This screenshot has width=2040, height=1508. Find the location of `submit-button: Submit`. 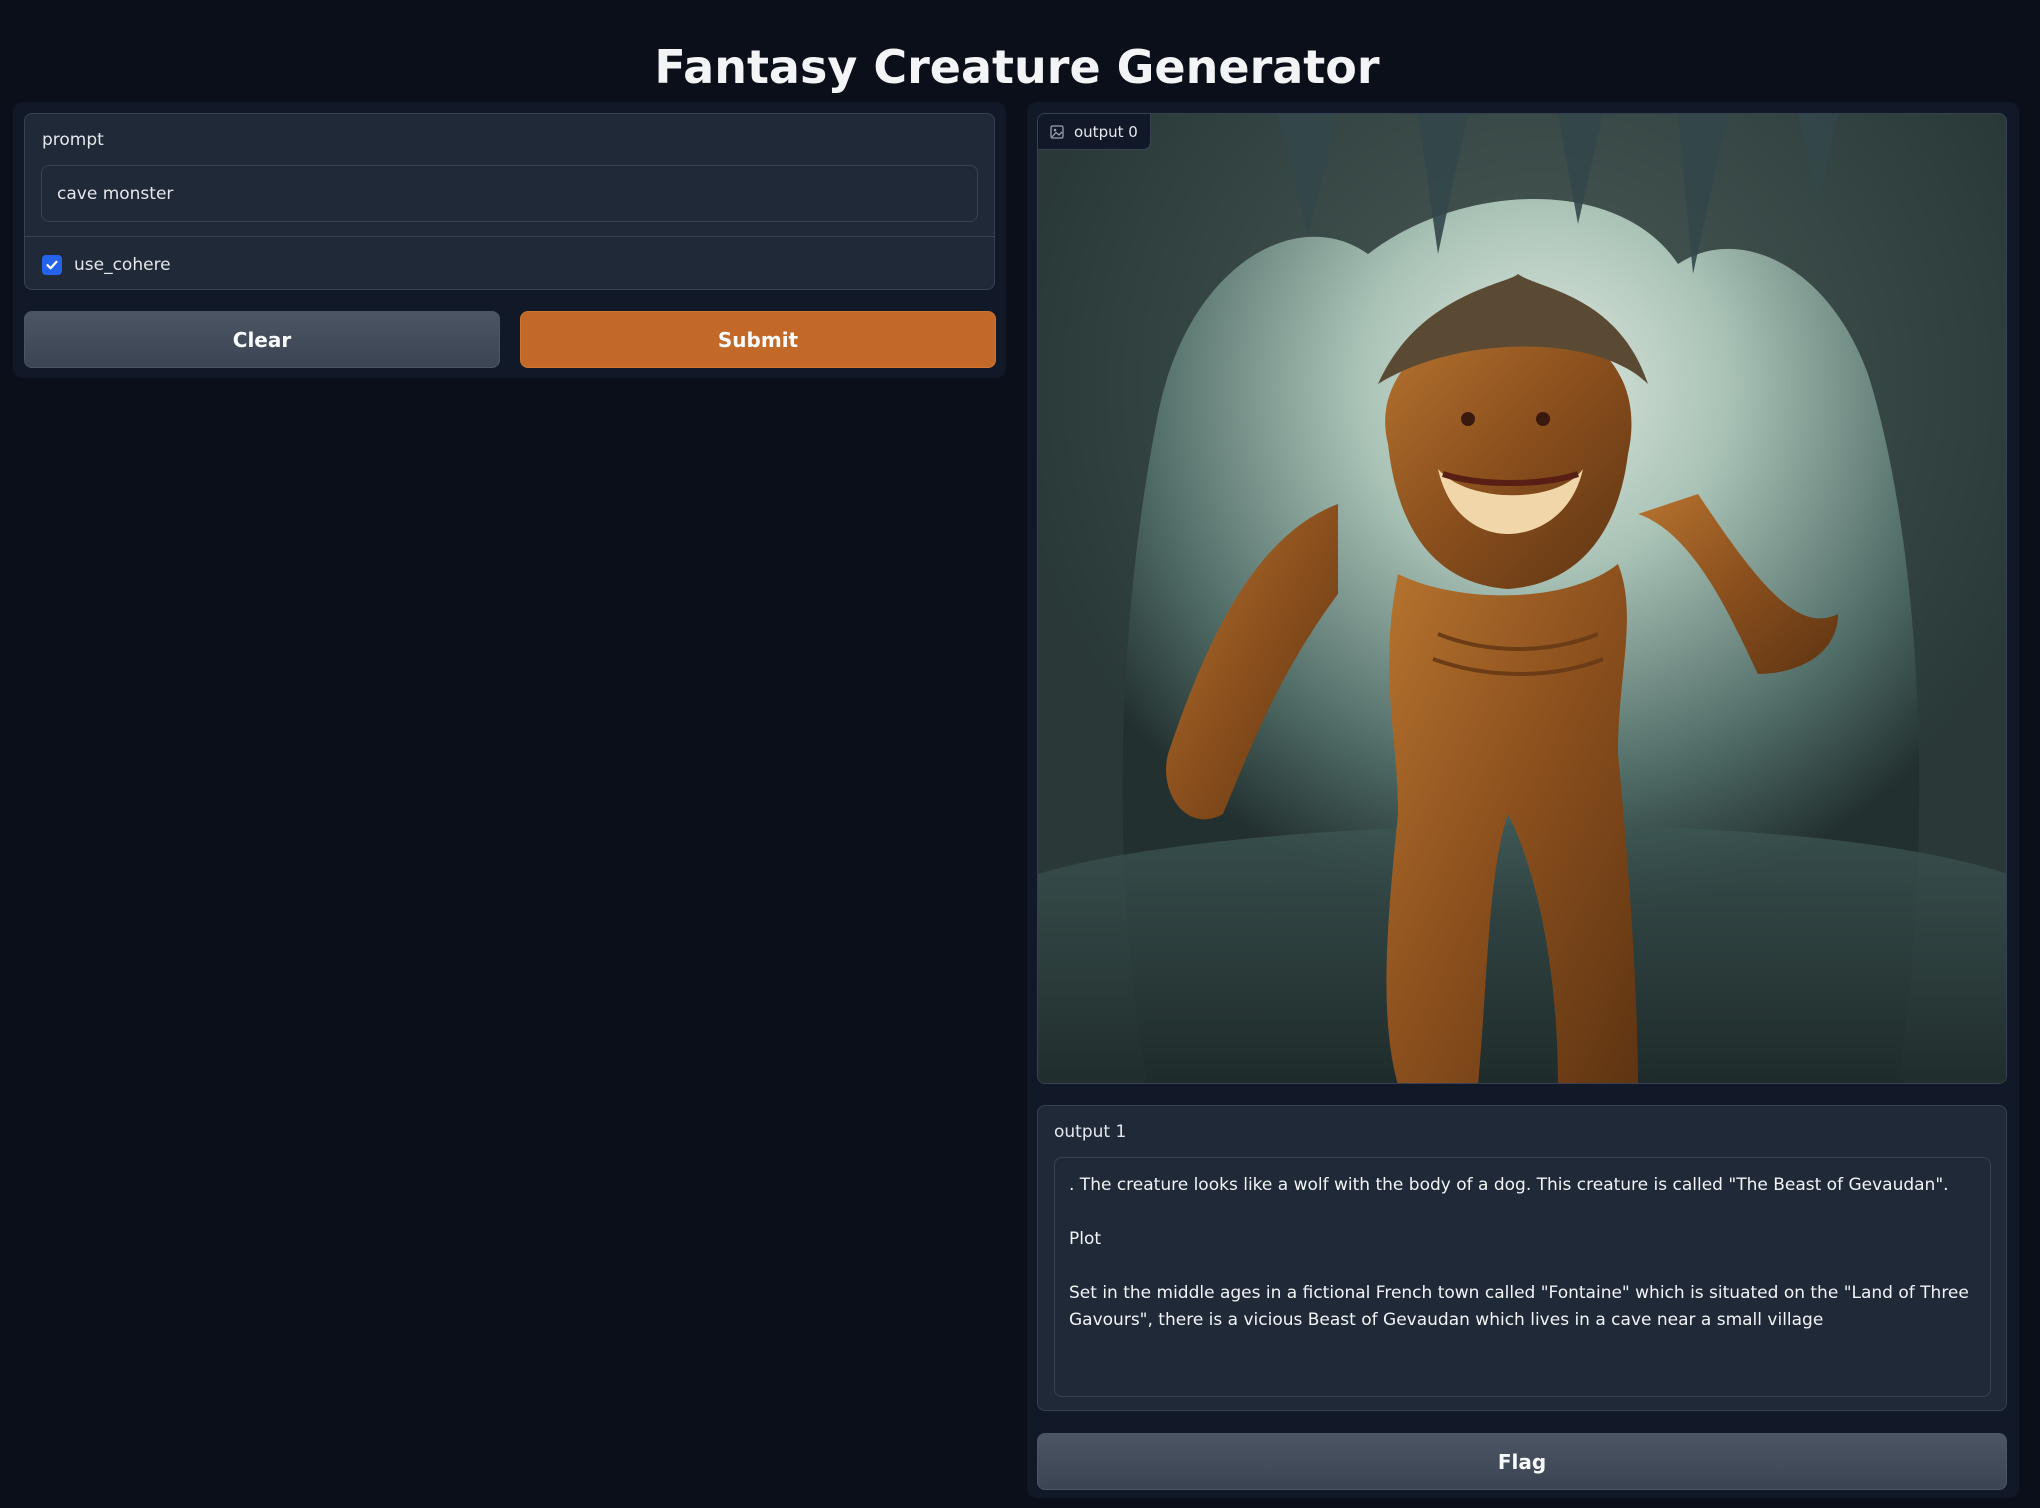

submit-button: Submit is located at coordinates (758, 339).